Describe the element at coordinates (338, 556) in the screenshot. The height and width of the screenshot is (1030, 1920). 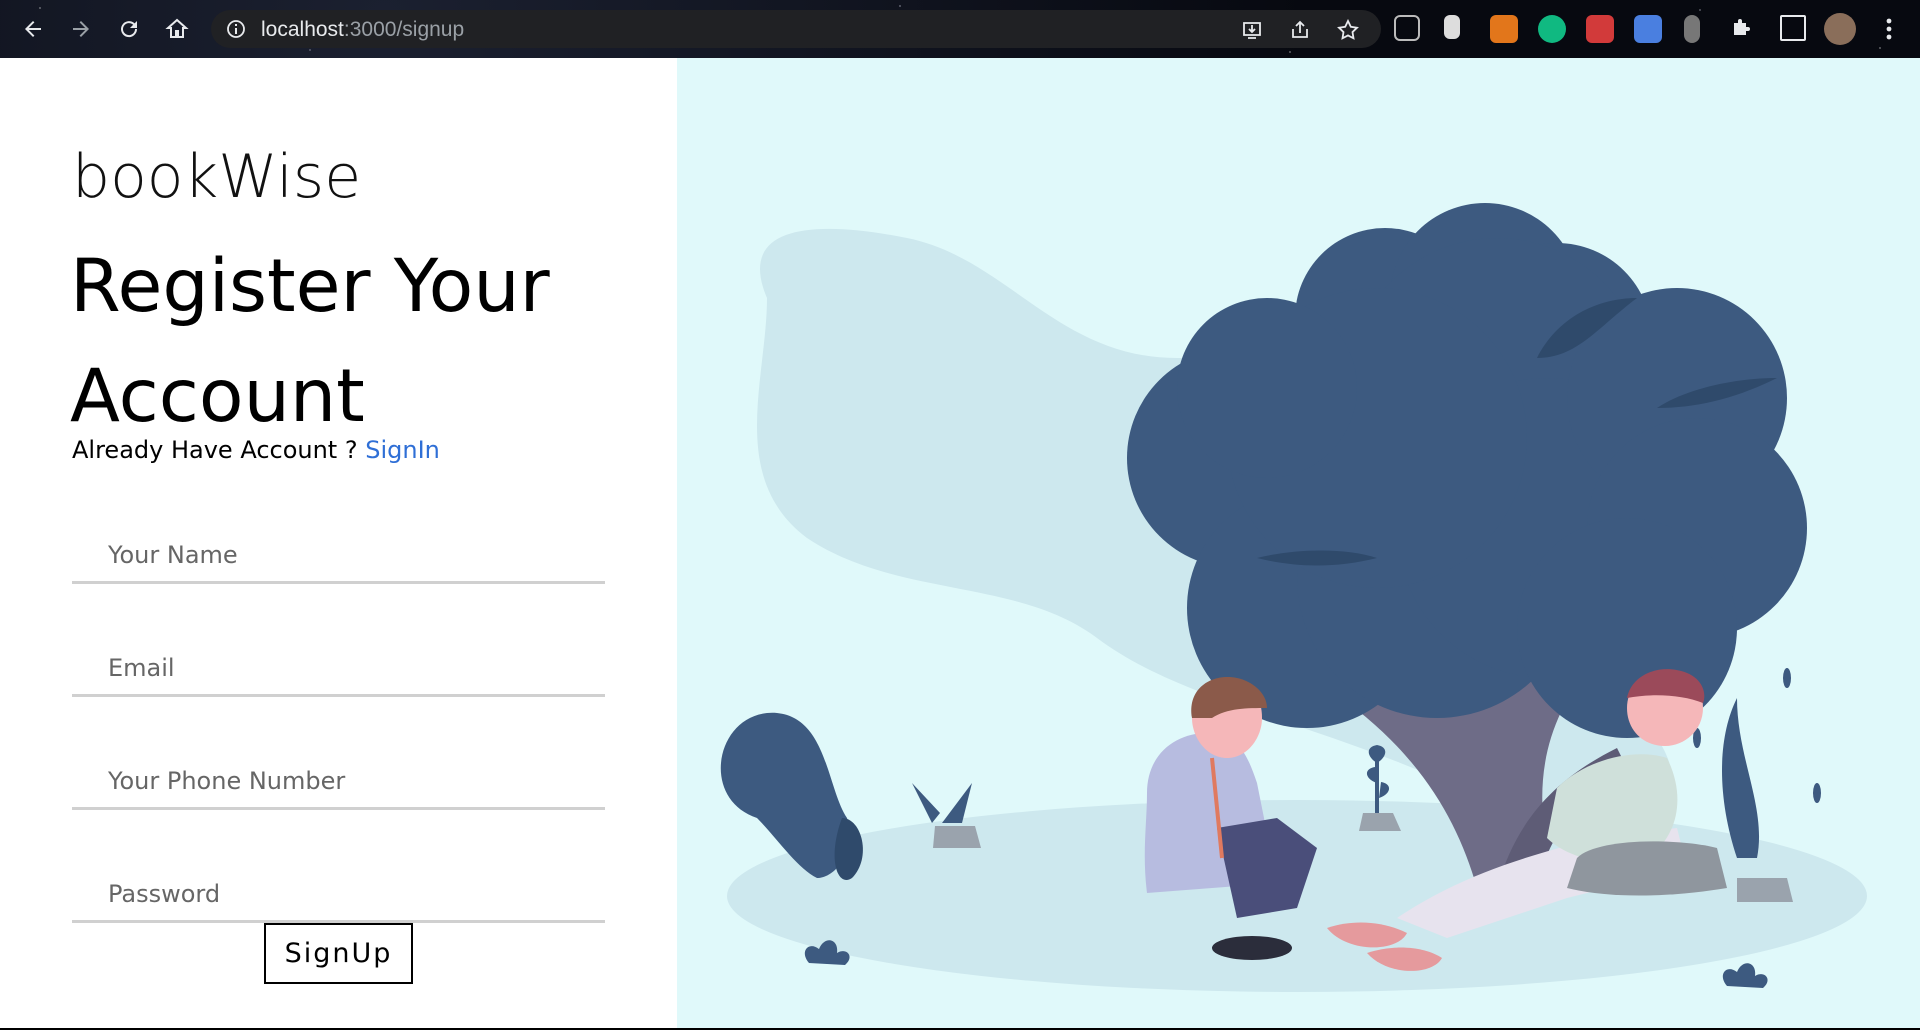
I see `name-input` at that location.